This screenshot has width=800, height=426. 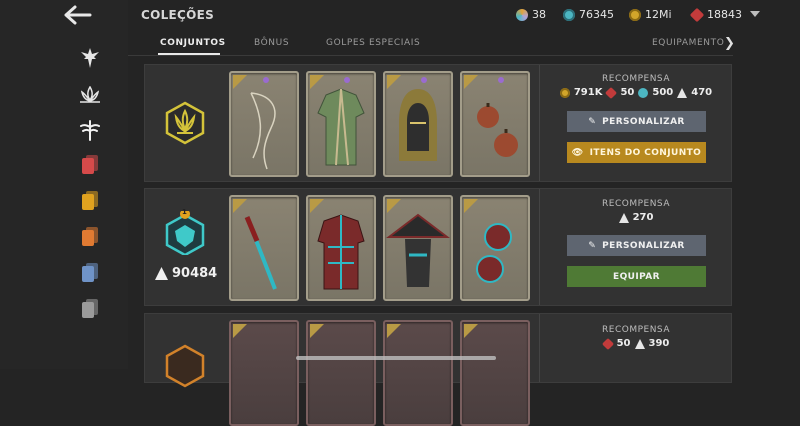 I want to click on equip-button: EQUIPAR, so click(x=636, y=276).